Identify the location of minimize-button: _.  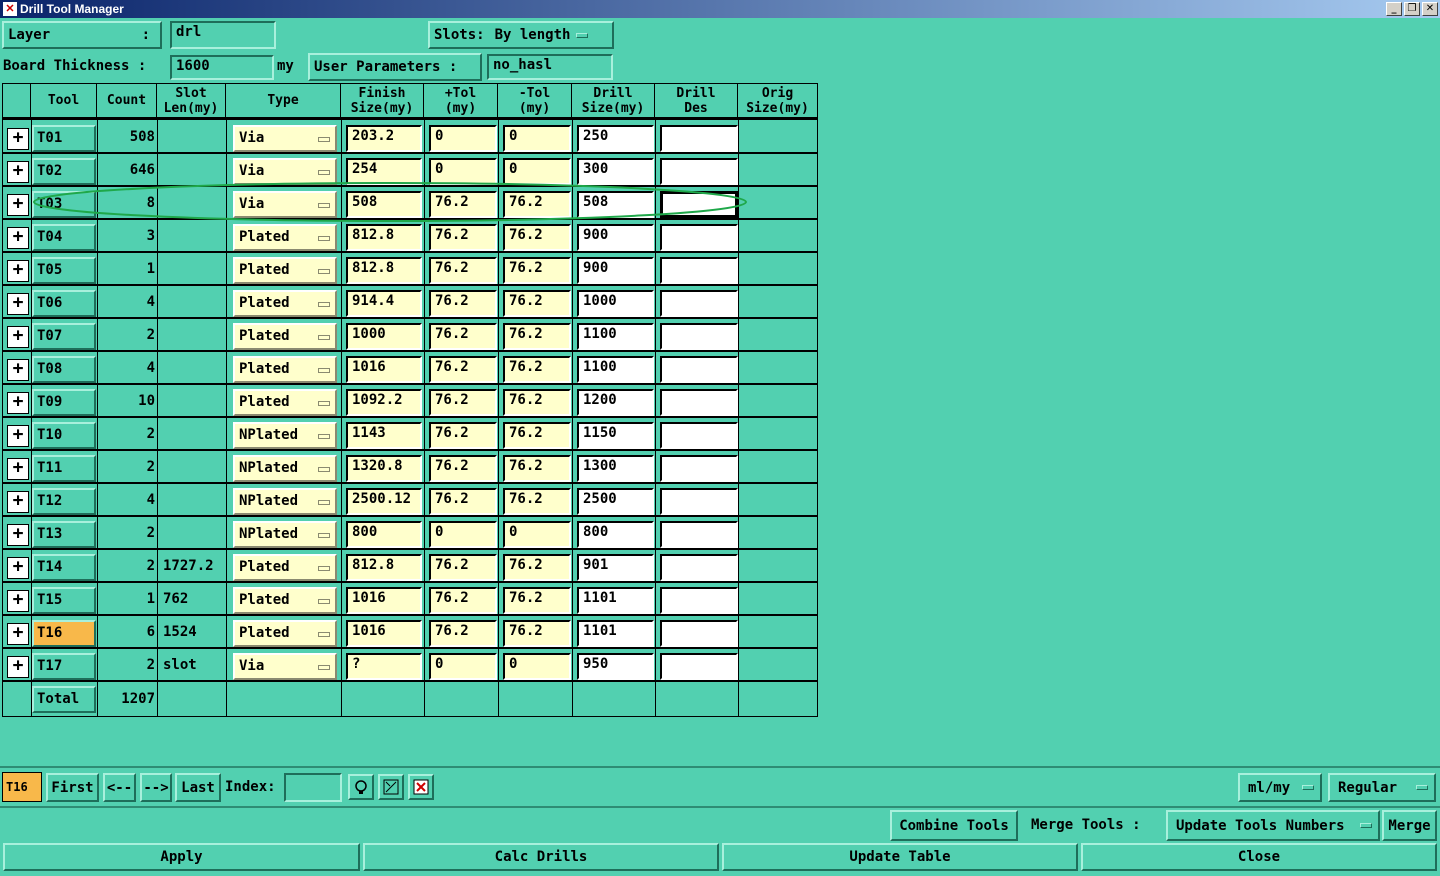
(1394, 9).